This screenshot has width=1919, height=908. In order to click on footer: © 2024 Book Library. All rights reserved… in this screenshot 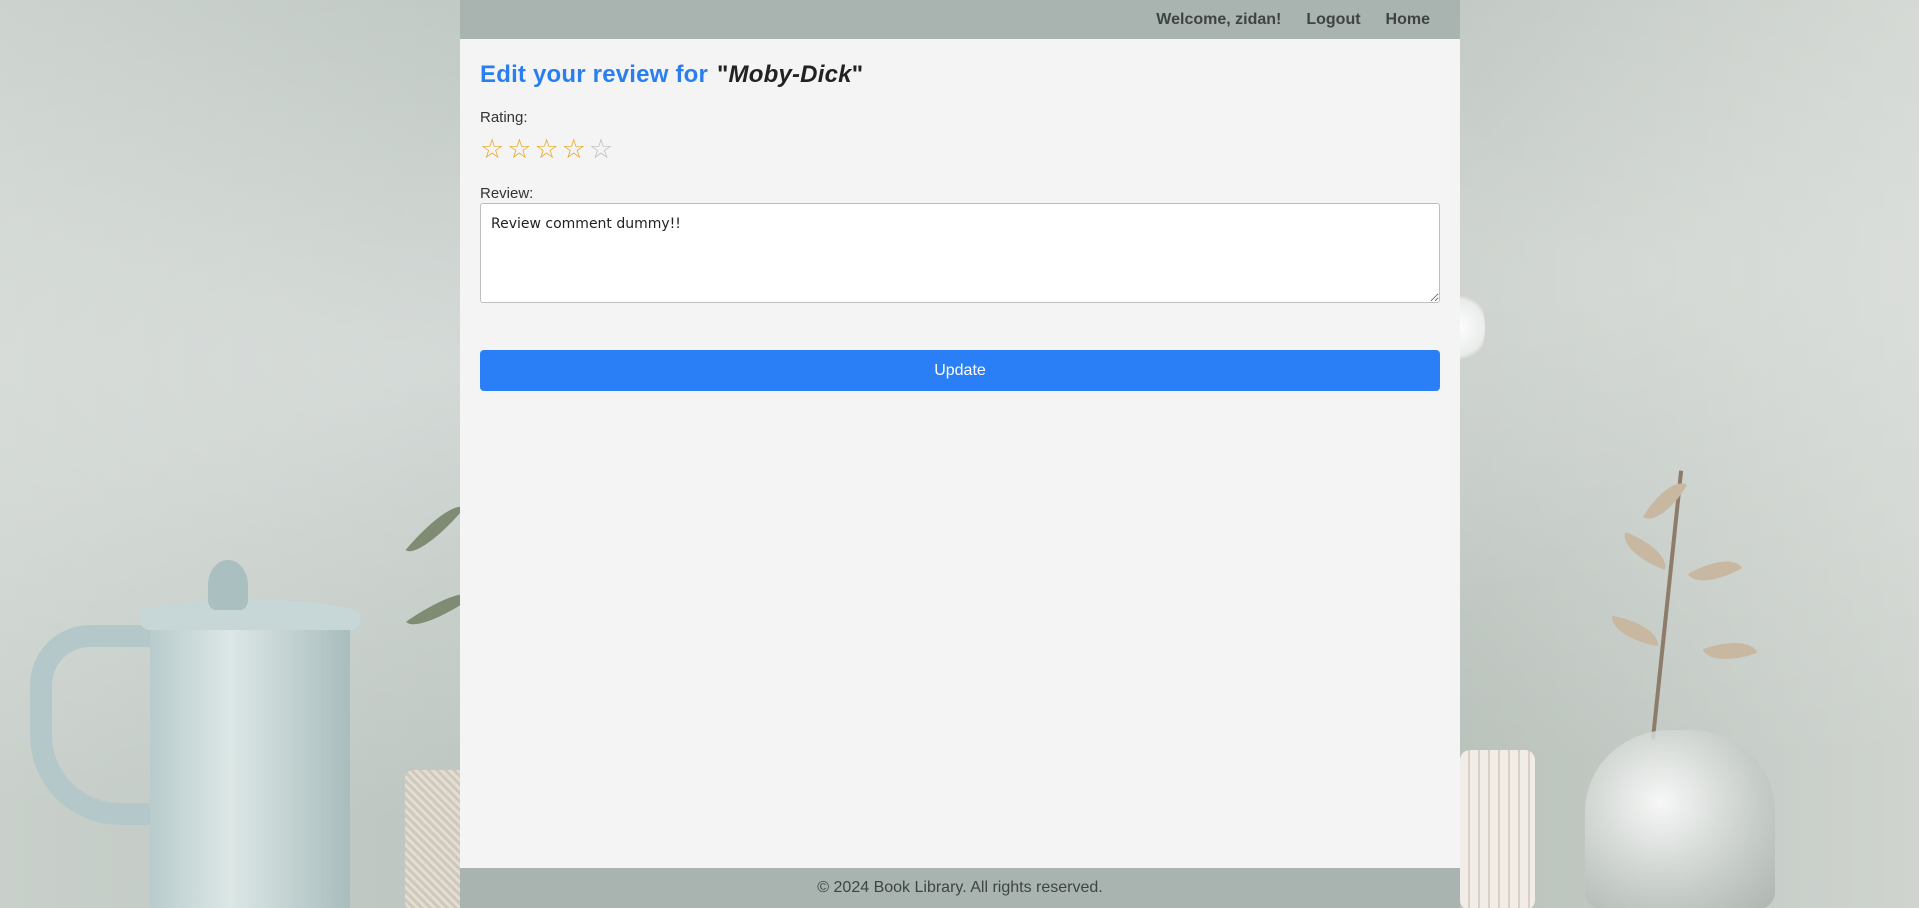, I will do `click(960, 888)`.